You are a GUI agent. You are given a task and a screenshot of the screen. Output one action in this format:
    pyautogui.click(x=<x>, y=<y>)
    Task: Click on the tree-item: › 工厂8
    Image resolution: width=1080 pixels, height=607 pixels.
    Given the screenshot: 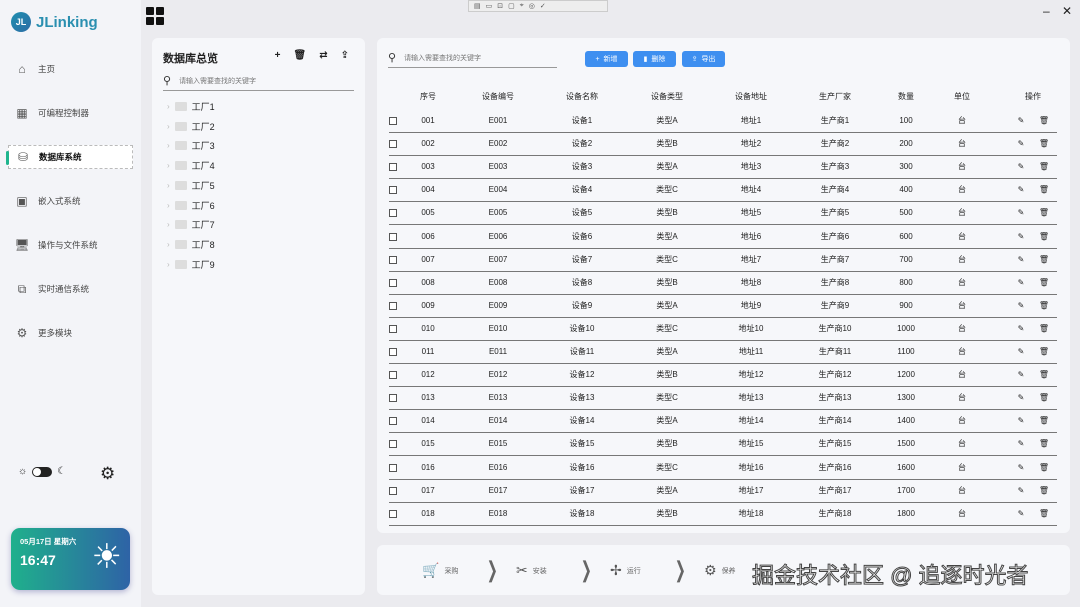 What is the action you would take?
    pyautogui.click(x=191, y=244)
    